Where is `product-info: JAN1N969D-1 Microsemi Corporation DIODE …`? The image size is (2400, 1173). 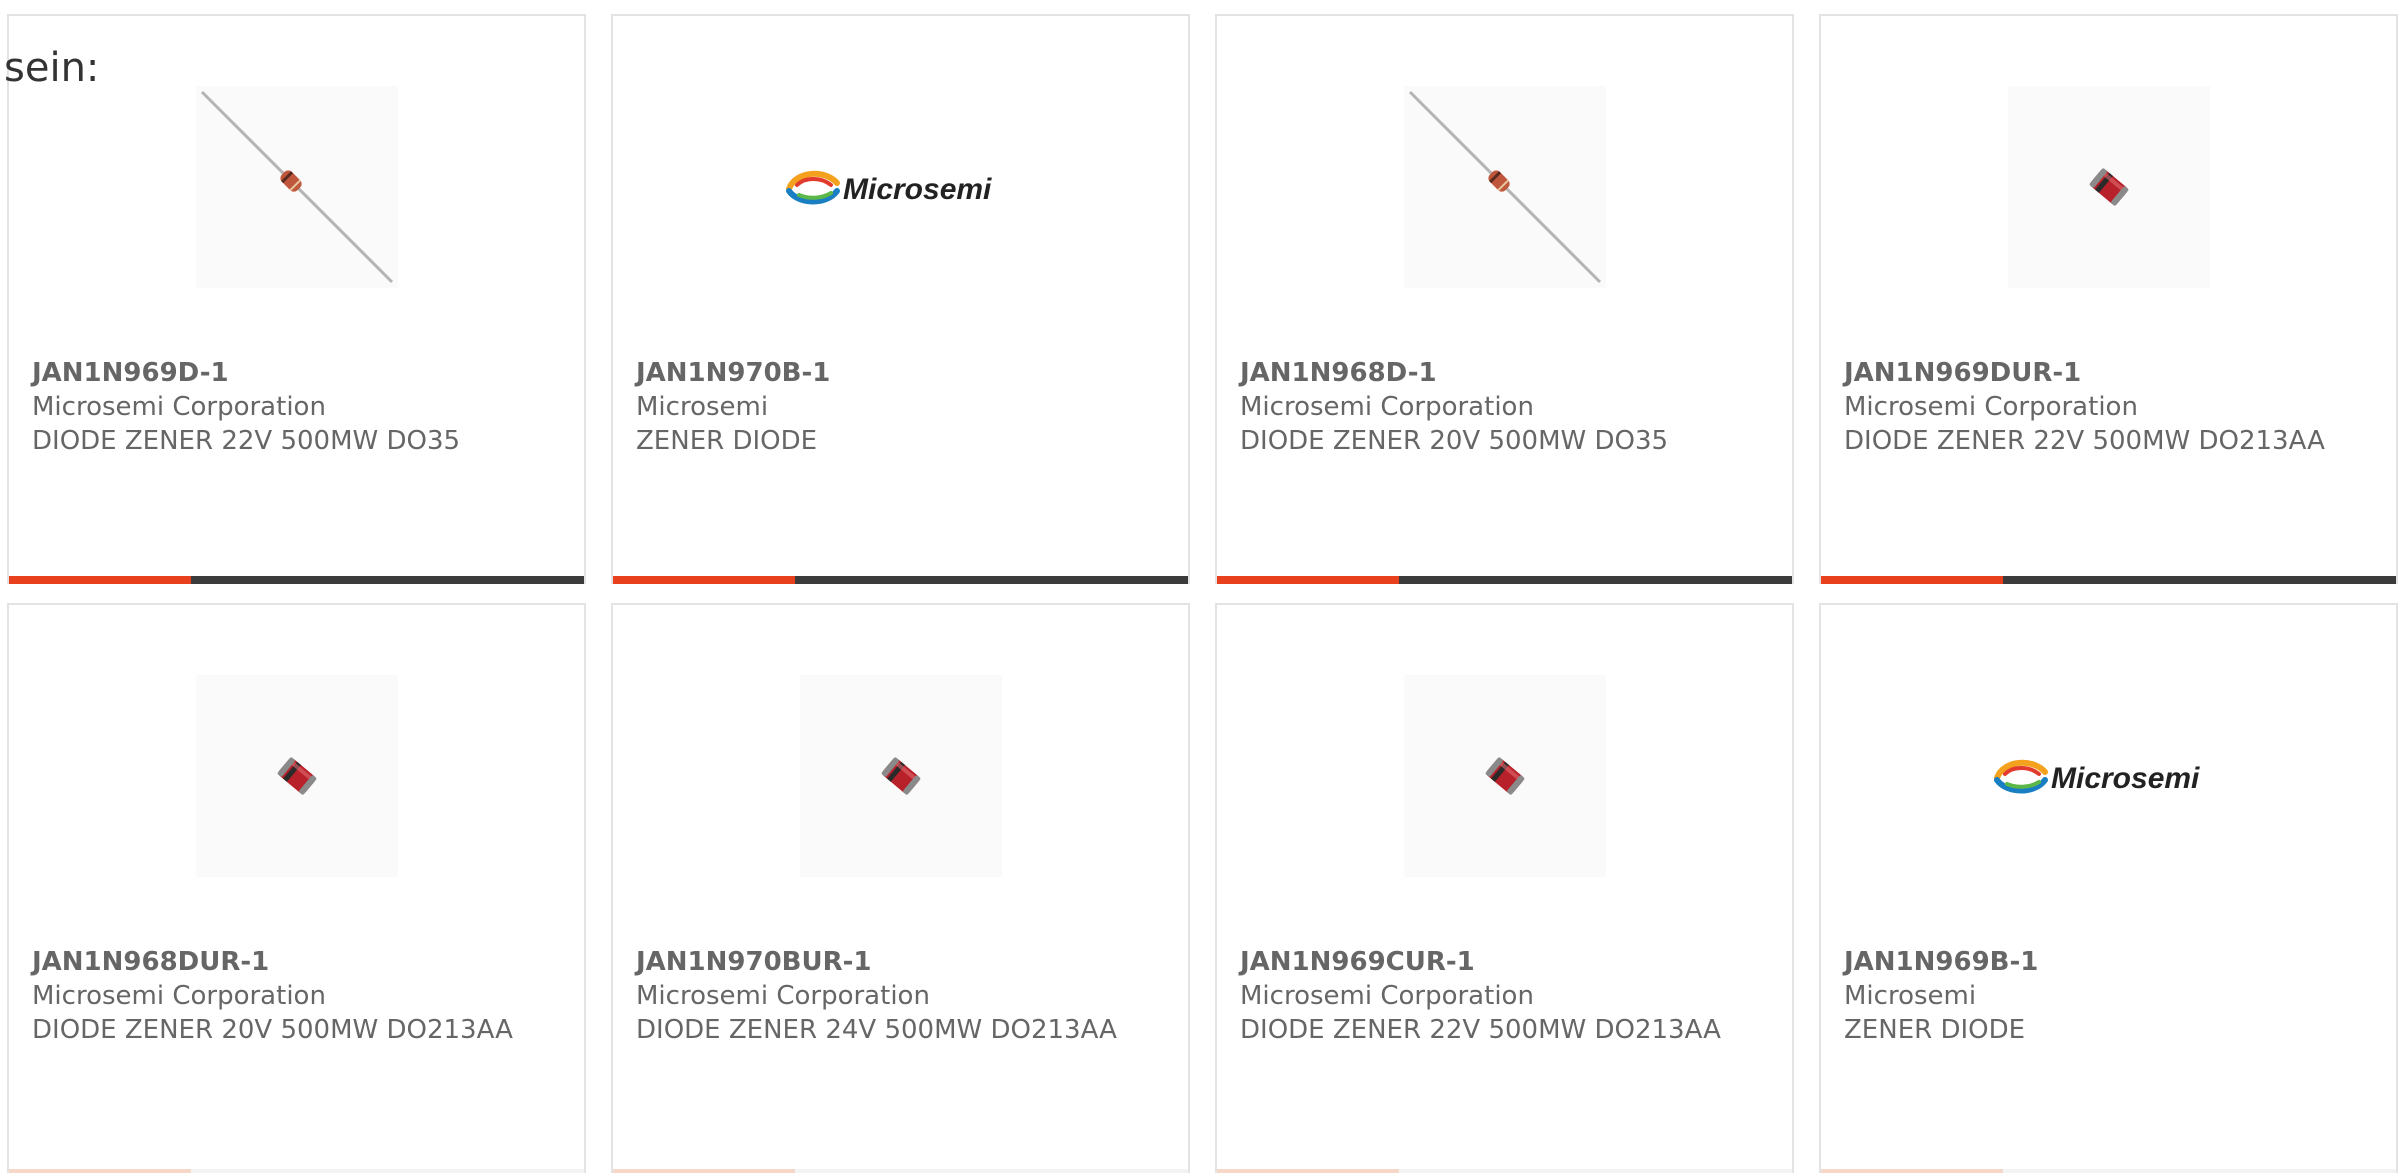 product-info: JAN1N969D-1 Microsemi Corporation DIODE … is located at coordinates (298, 407).